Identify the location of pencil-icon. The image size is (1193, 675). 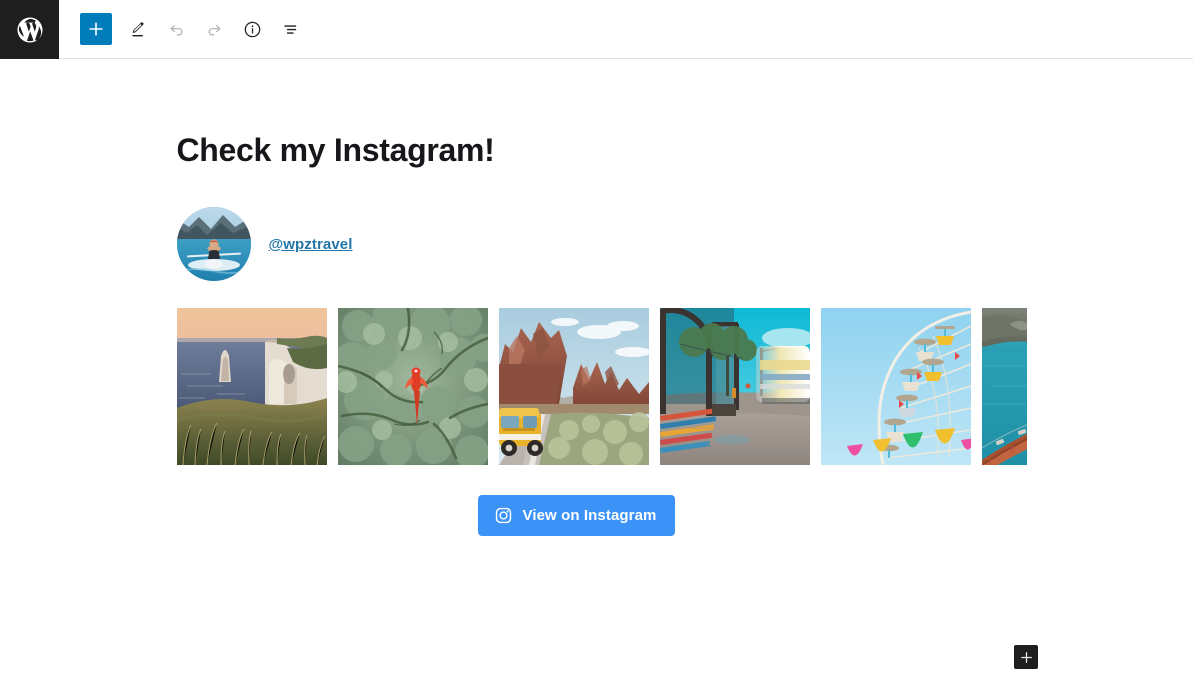
(138, 29).